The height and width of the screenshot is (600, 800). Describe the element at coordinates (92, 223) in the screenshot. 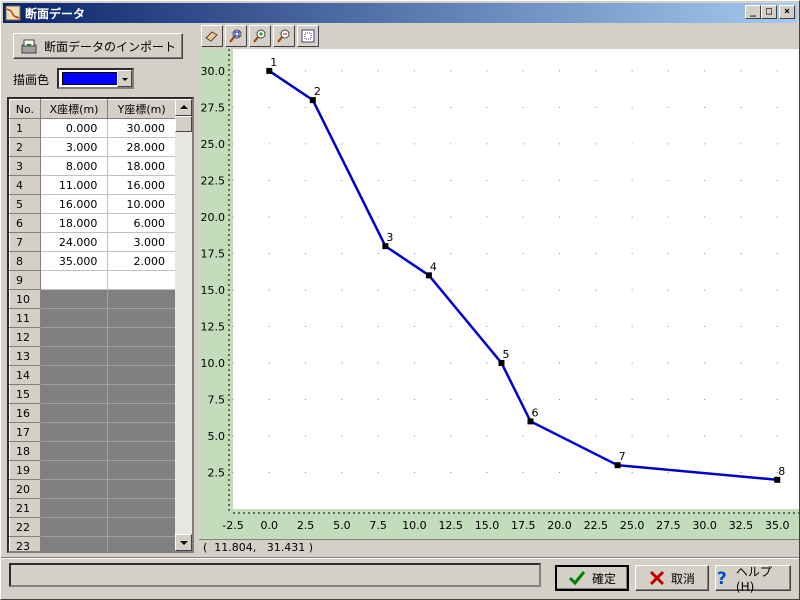

I see `table-row: 6 18.000 6.000` at that location.